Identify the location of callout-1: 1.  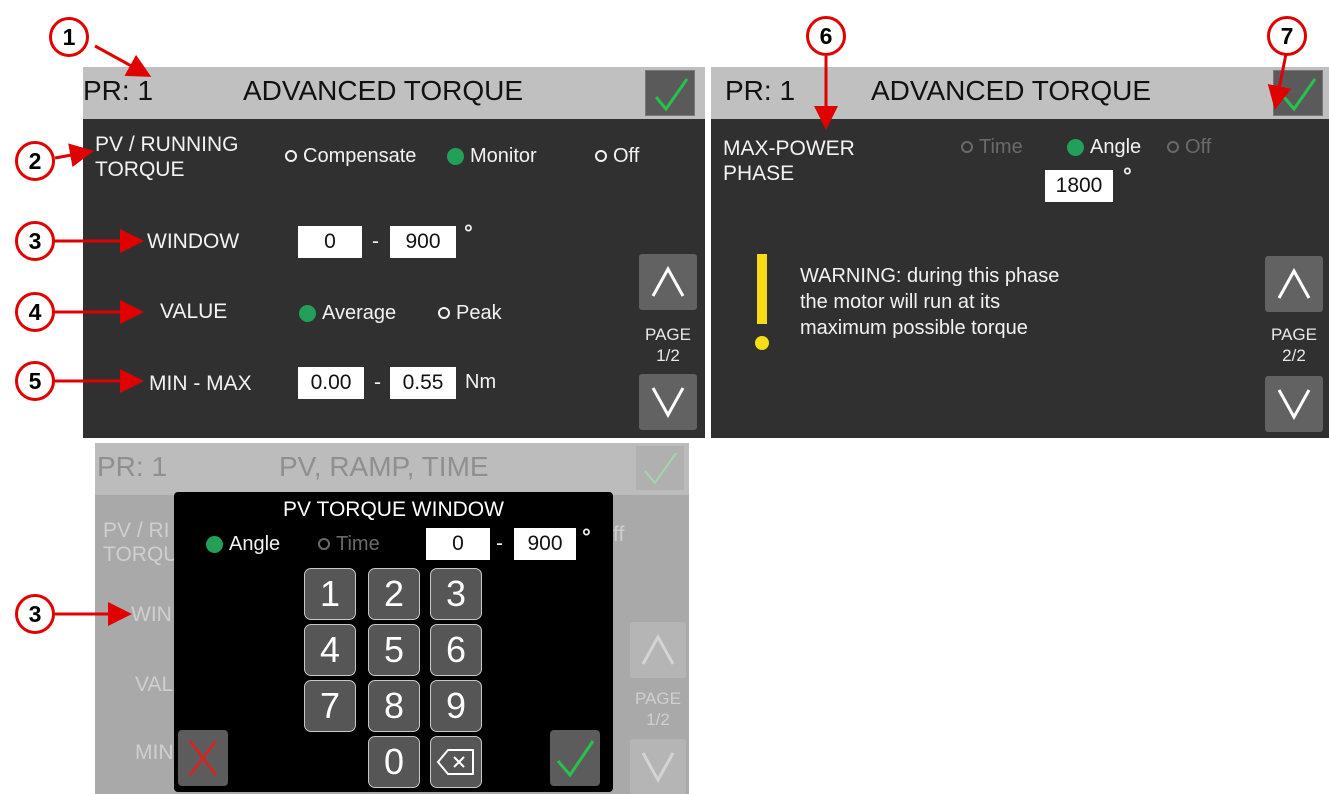
(69, 37).